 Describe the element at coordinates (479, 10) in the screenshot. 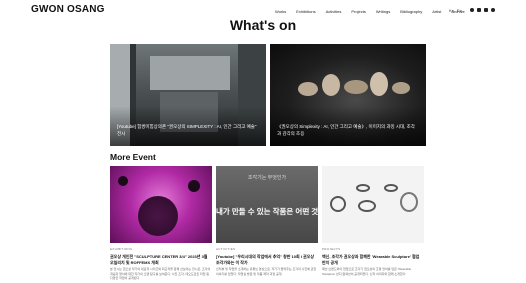

I see `facebook-icon` at that location.